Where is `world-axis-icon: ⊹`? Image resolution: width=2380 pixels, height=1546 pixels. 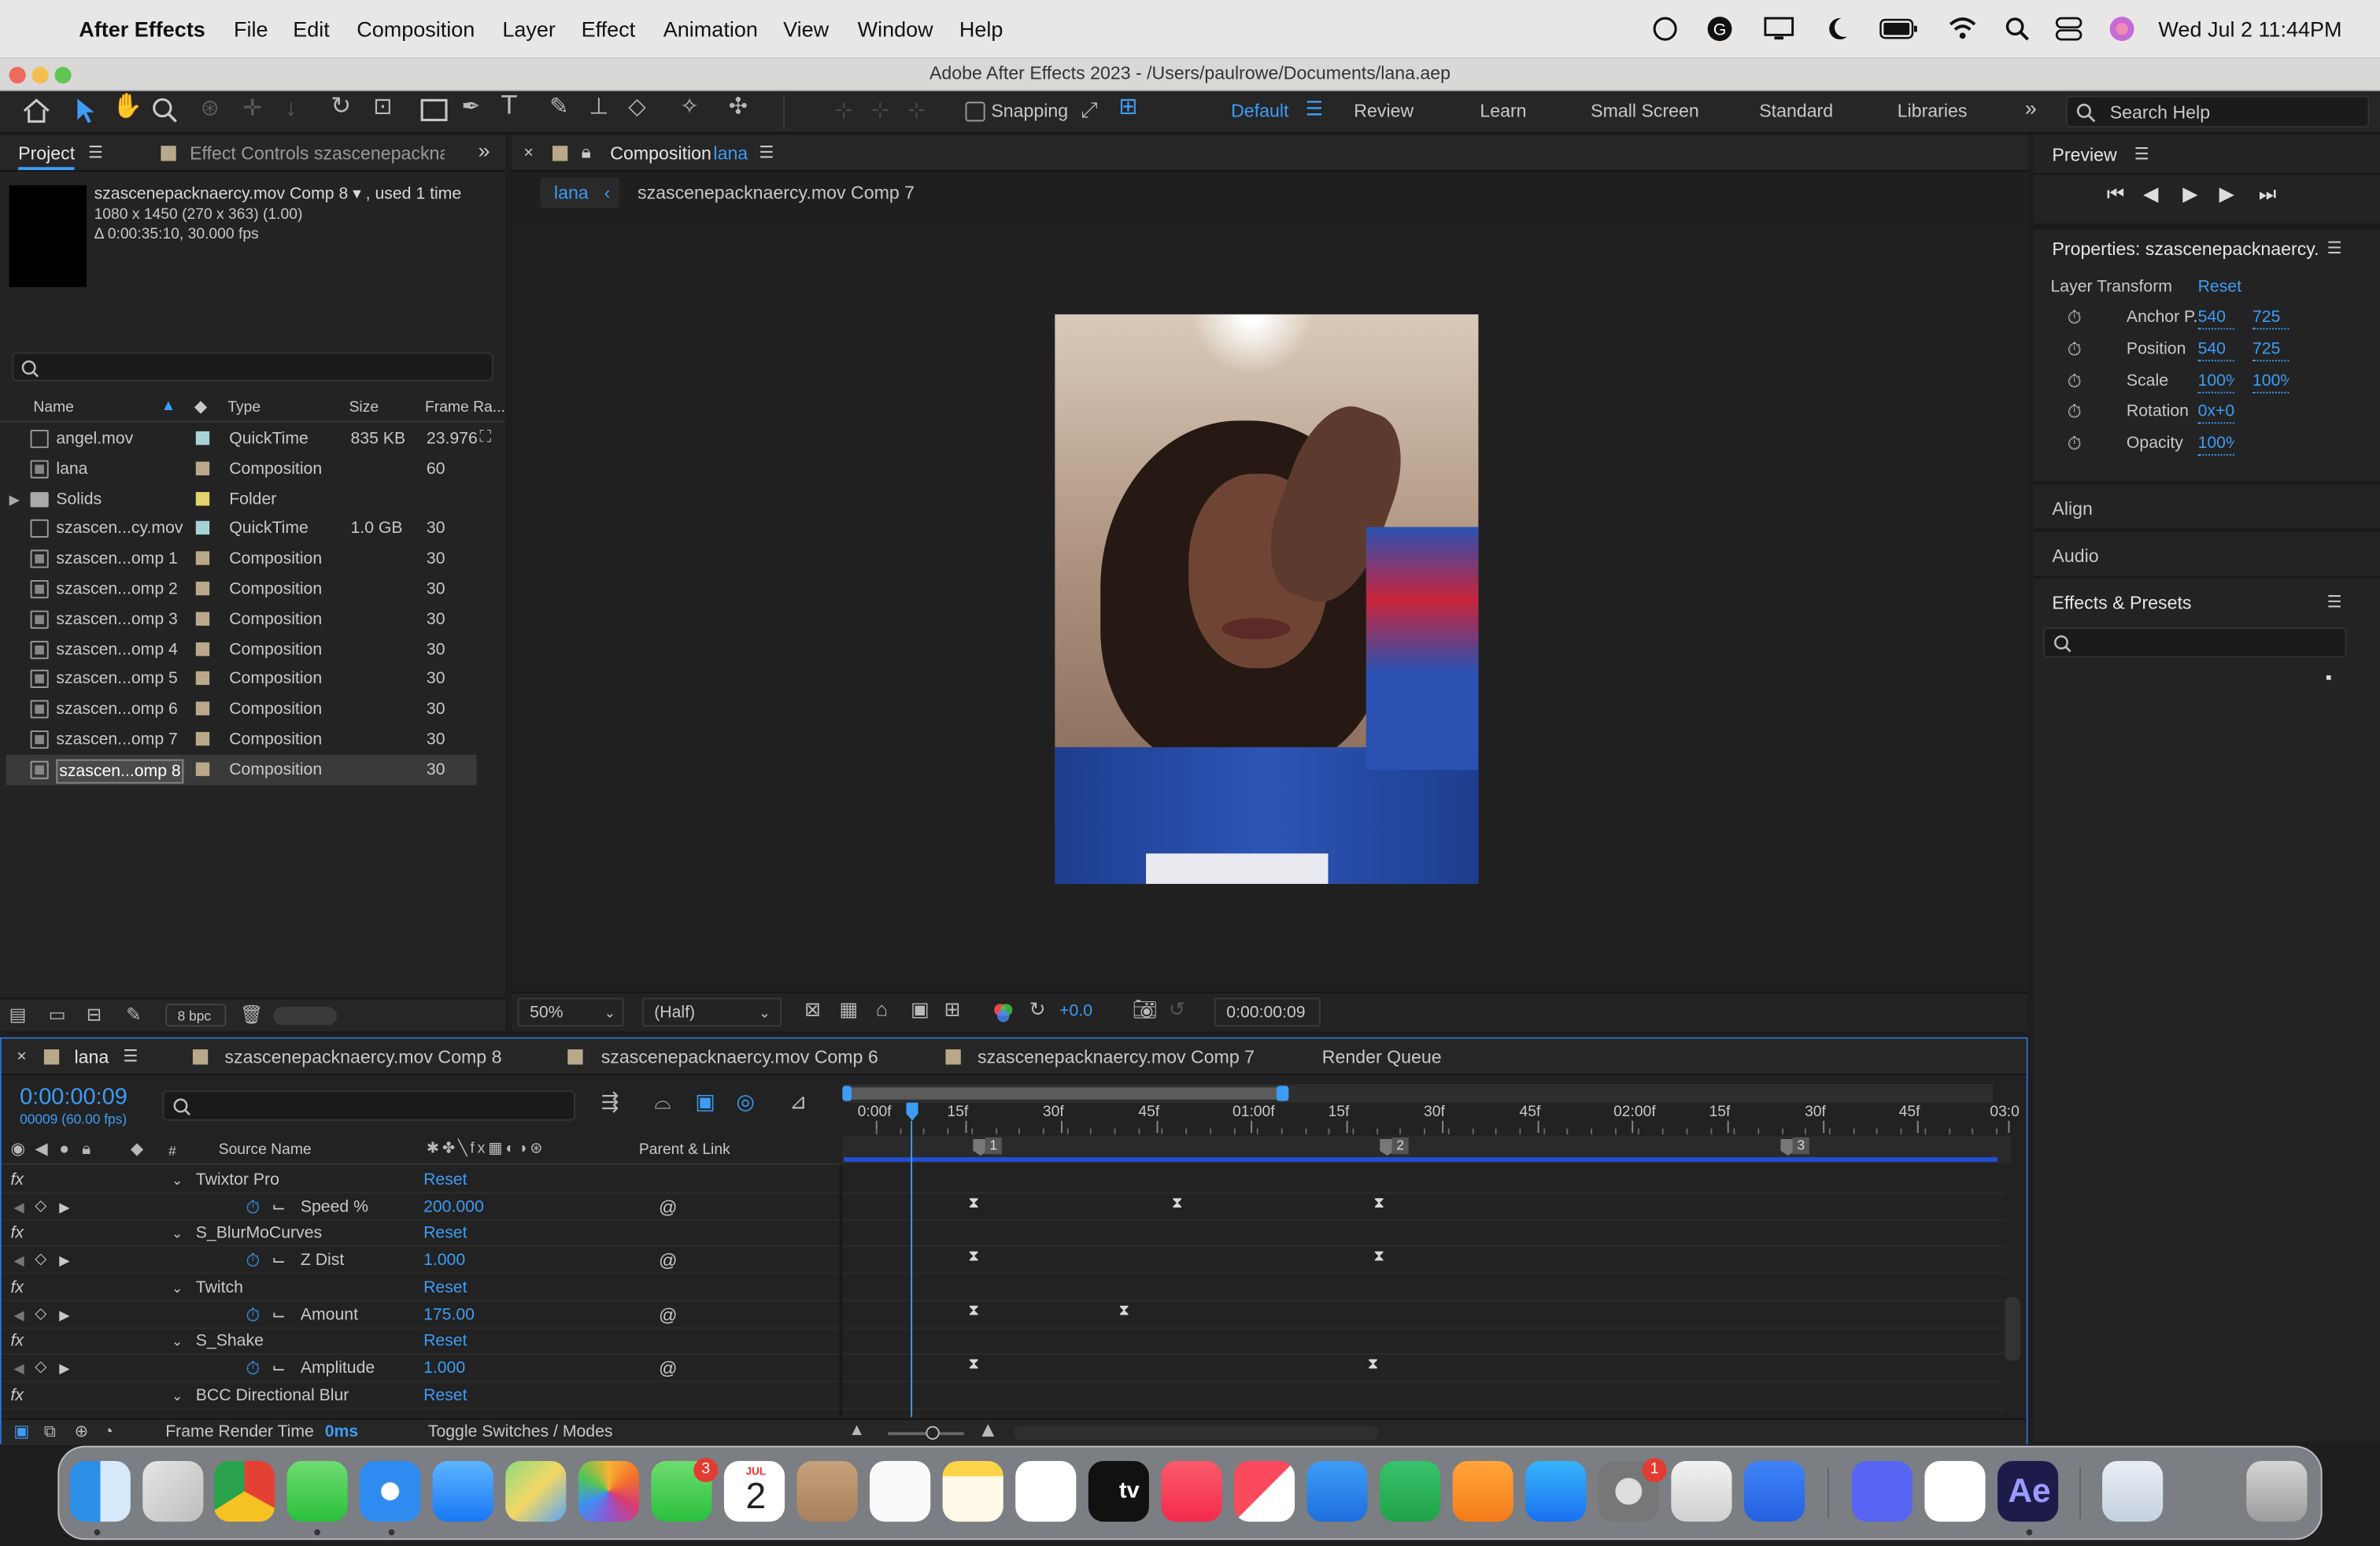
world-axis-icon: ⊹ is located at coordinates (880, 109).